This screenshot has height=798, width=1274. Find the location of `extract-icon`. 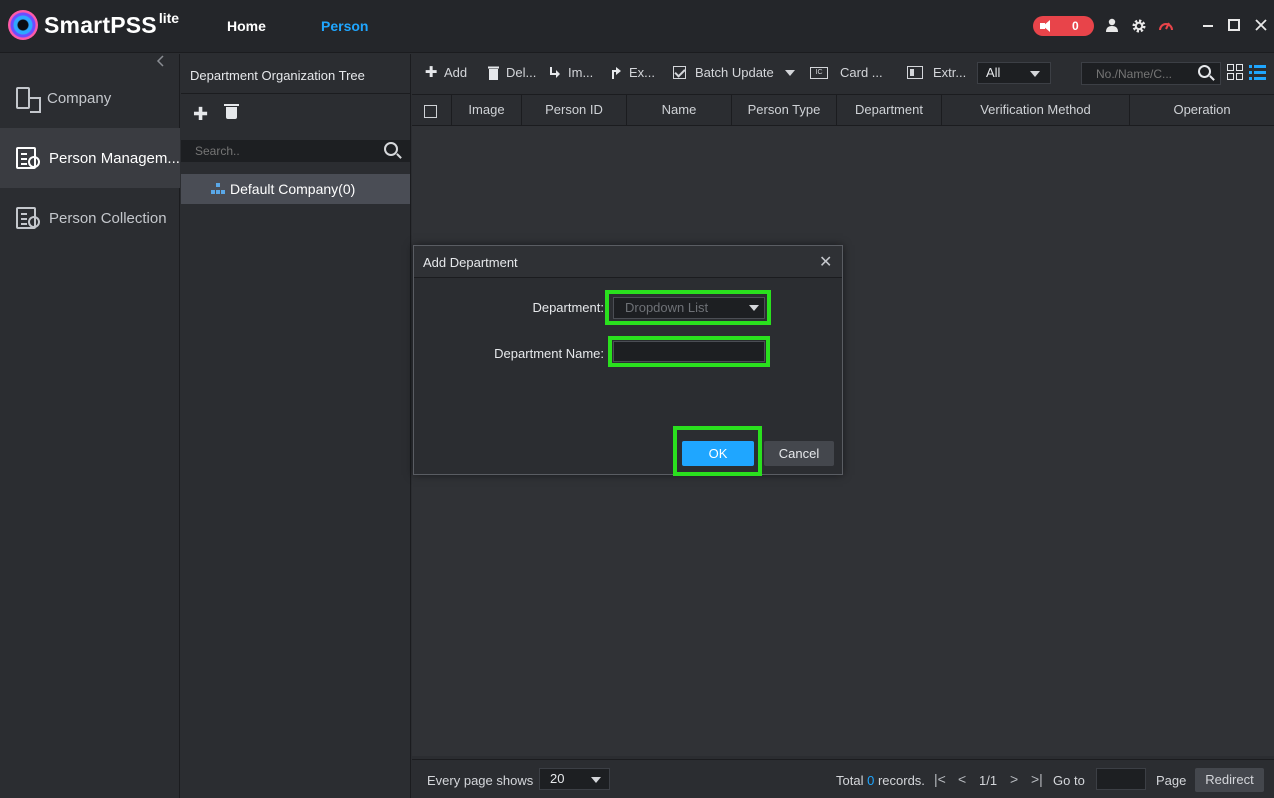

extract-icon is located at coordinates (915, 72).